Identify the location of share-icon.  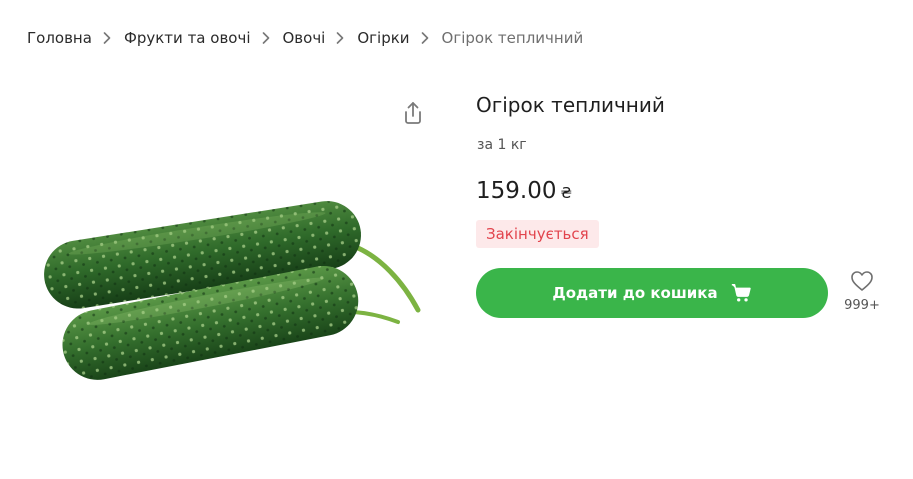
(413, 113).